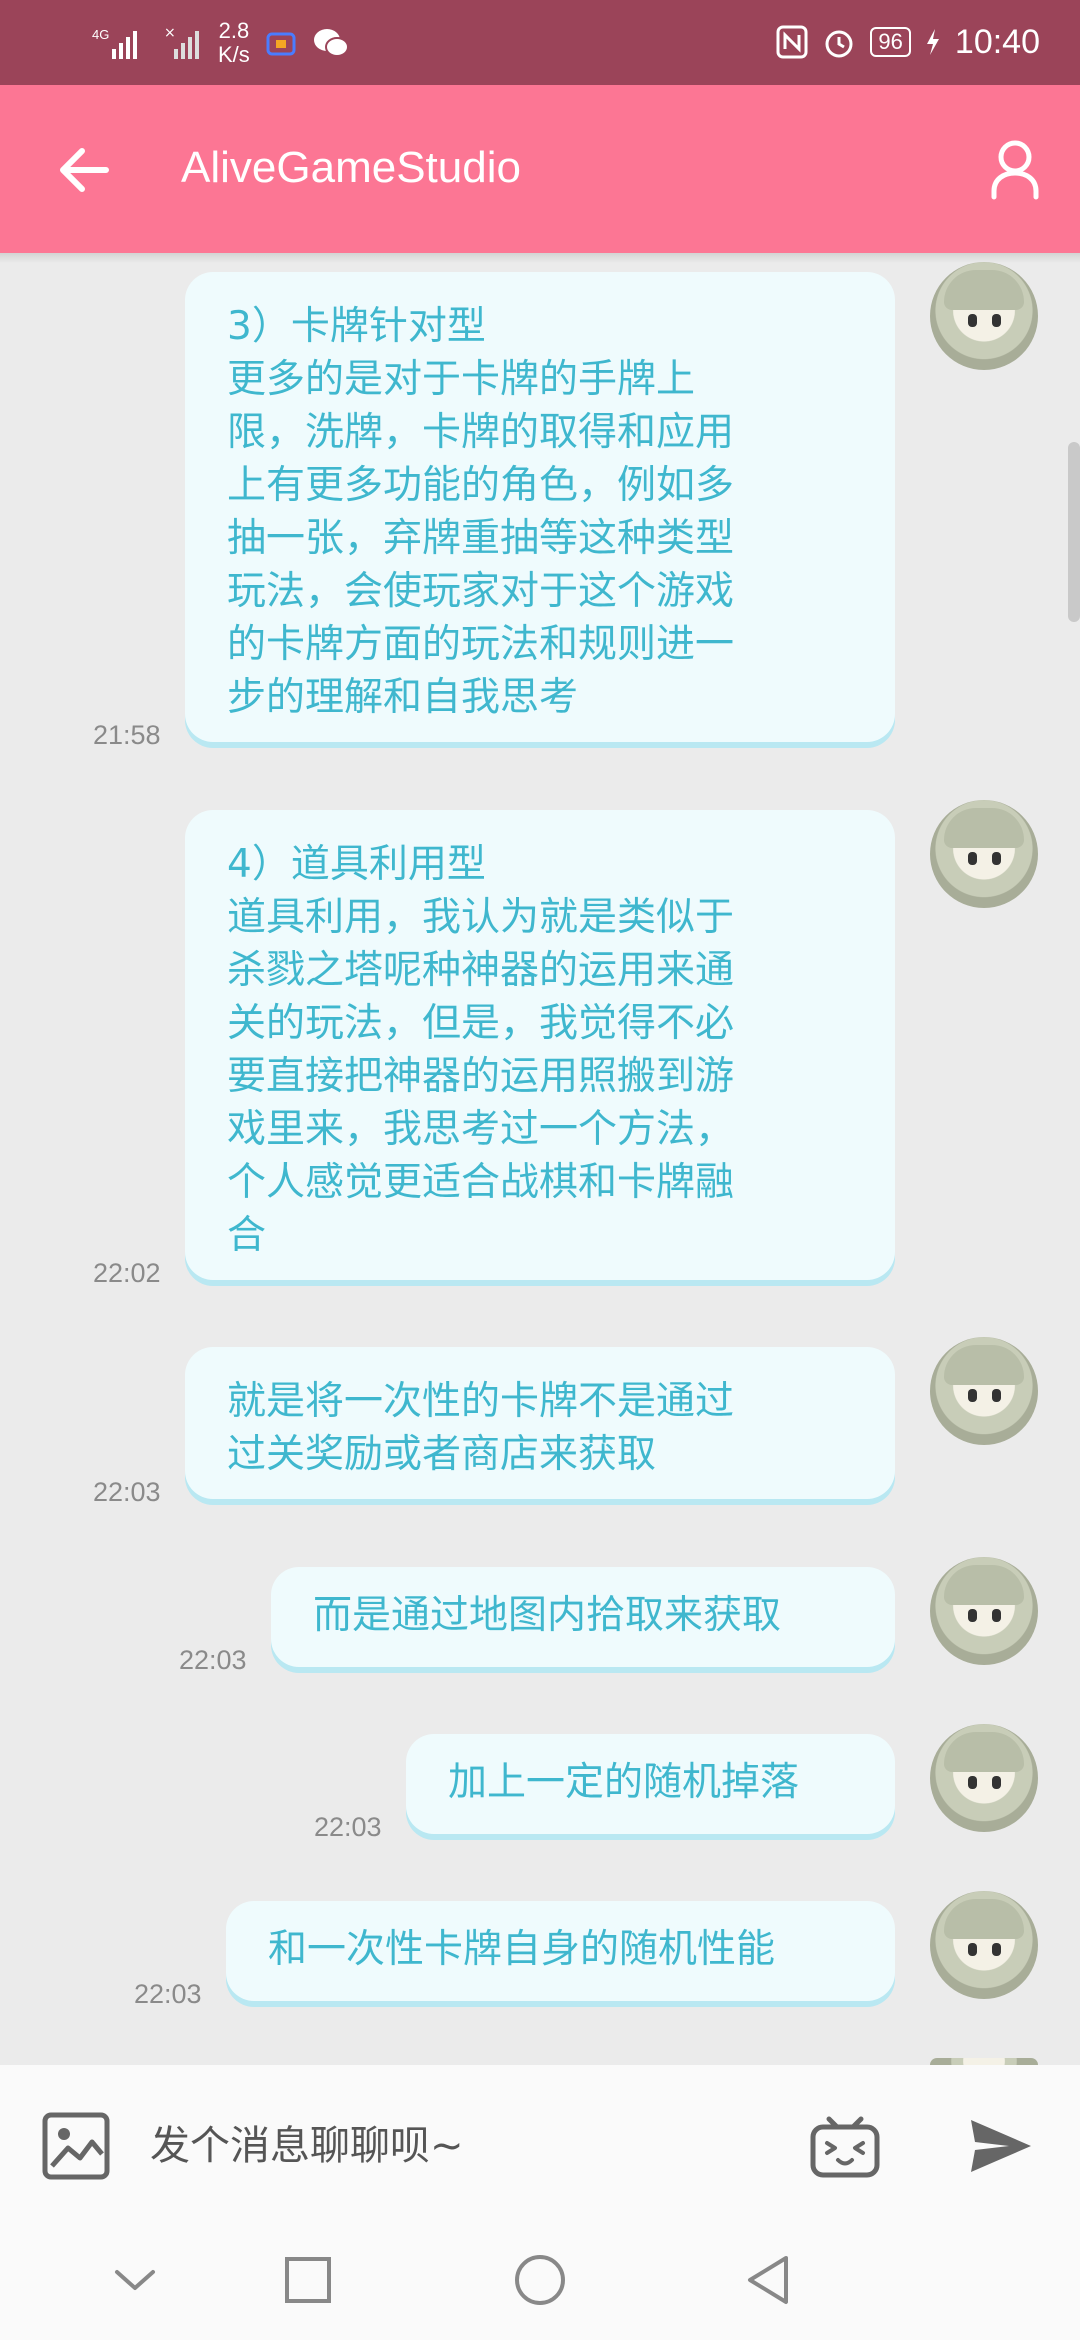 The image size is (1080, 2340). Describe the element at coordinates (470, 2146) in the screenshot. I see `message-input` at that location.